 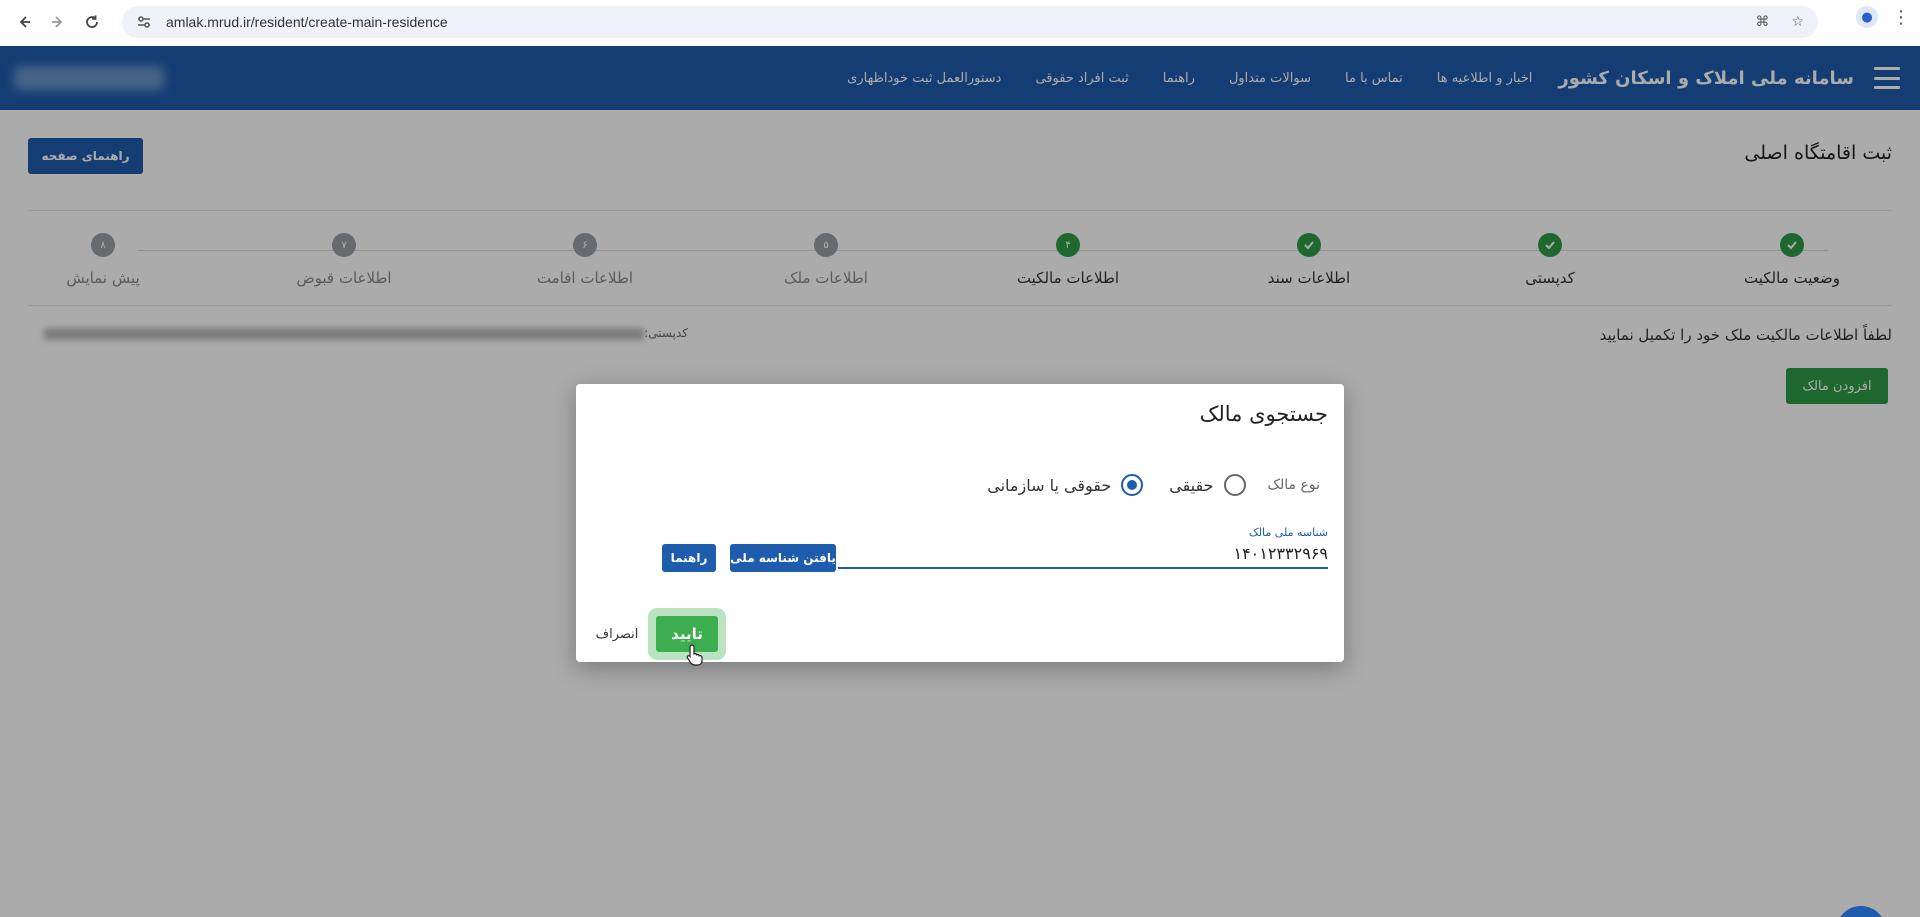 I want to click on owner-type-label: نوع مالک, so click(x=1294, y=485).